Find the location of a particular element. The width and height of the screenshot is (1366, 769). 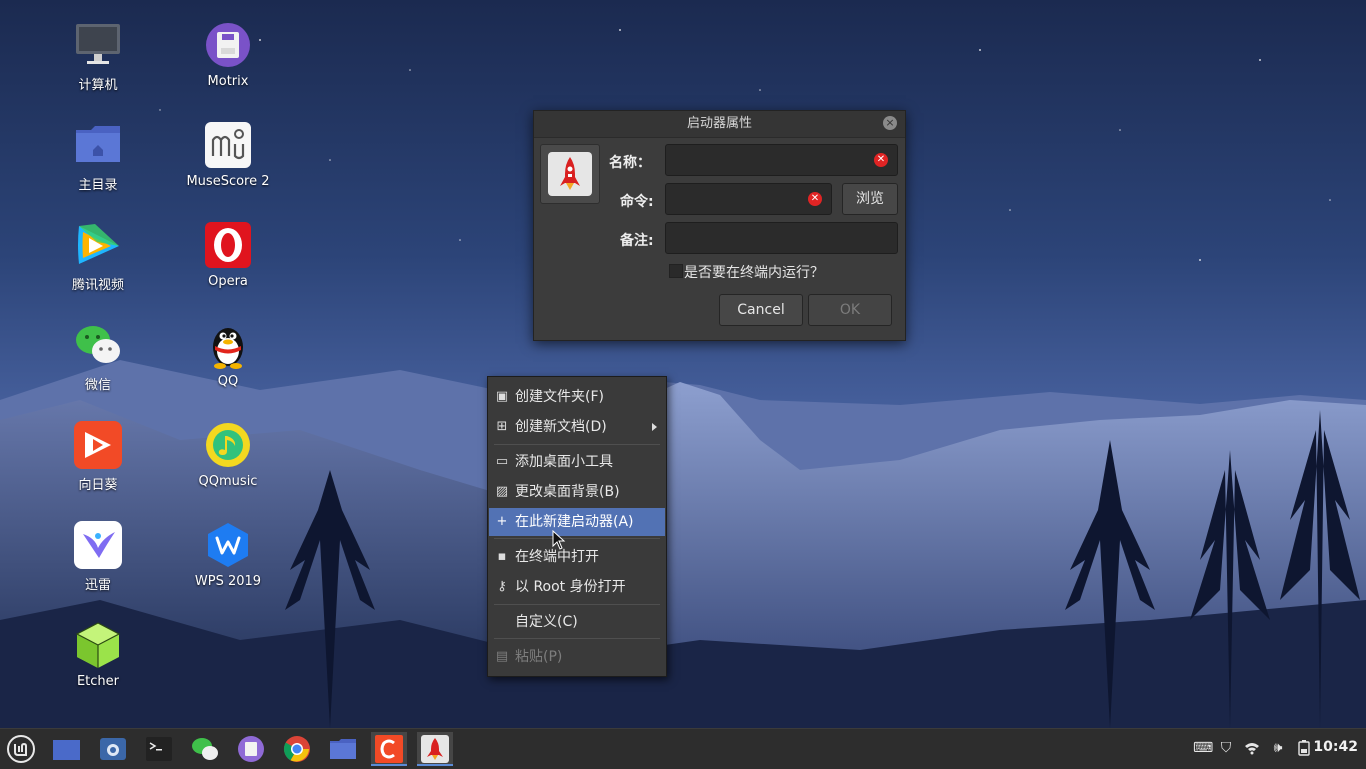

taskbar: ⌨ ⛉ 🕪 10:42 is located at coordinates (683, 748).